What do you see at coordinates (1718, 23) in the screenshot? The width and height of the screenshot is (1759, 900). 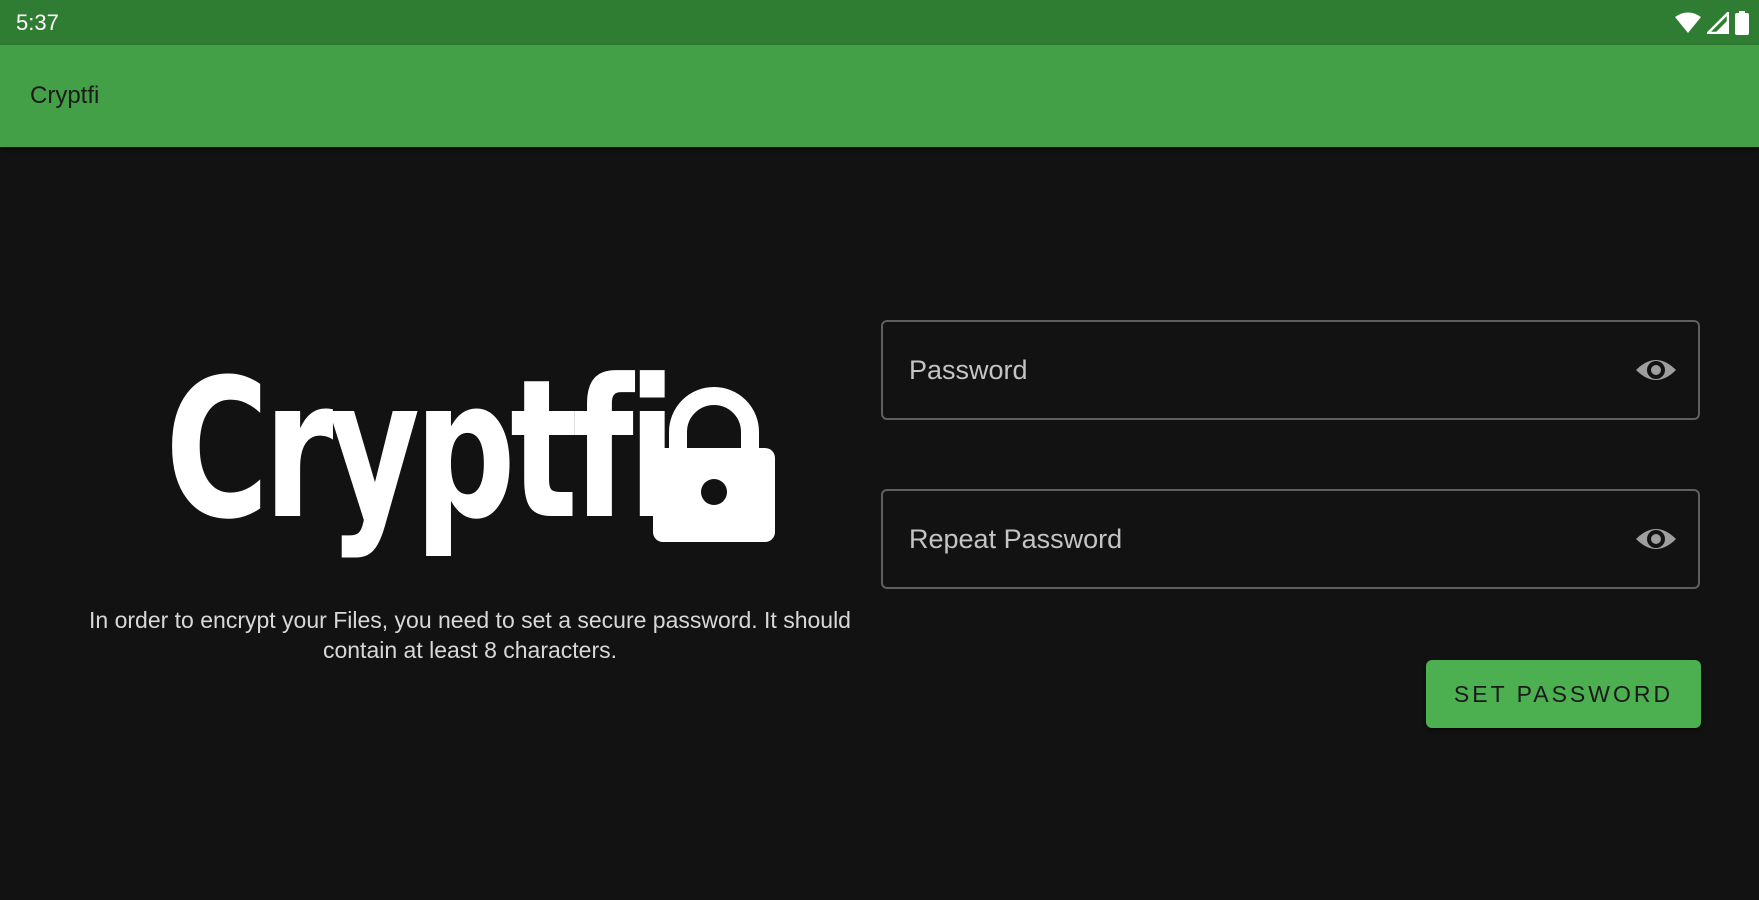 I see `signal-icon` at bounding box center [1718, 23].